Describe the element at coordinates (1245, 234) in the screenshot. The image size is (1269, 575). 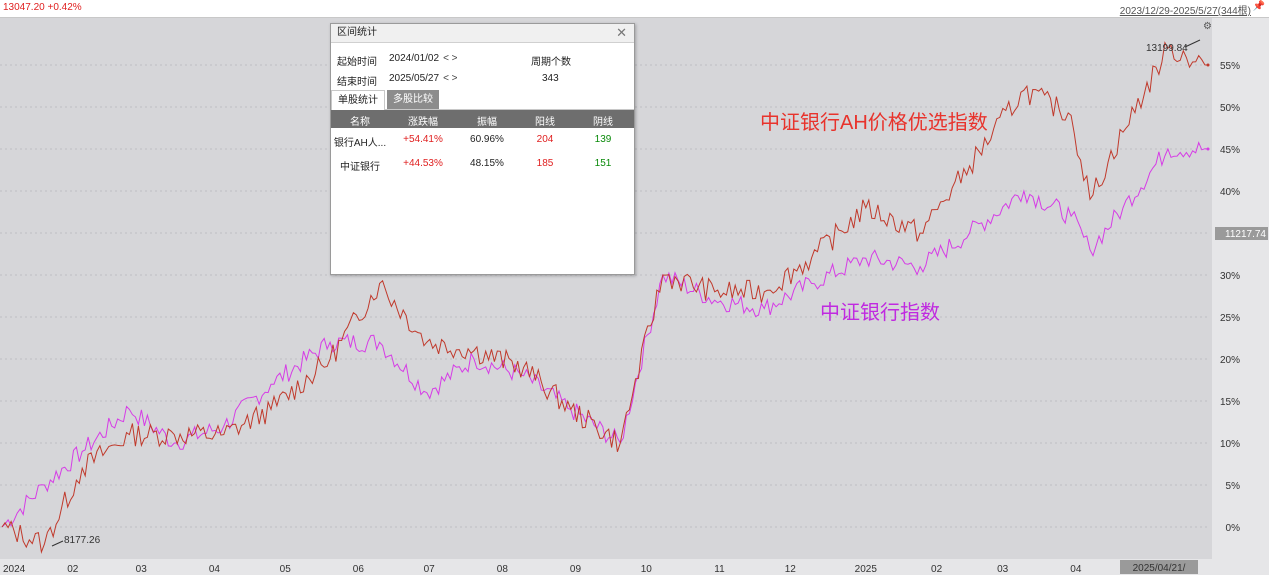
I see `right-price-marker-label: 11217.74` at that location.